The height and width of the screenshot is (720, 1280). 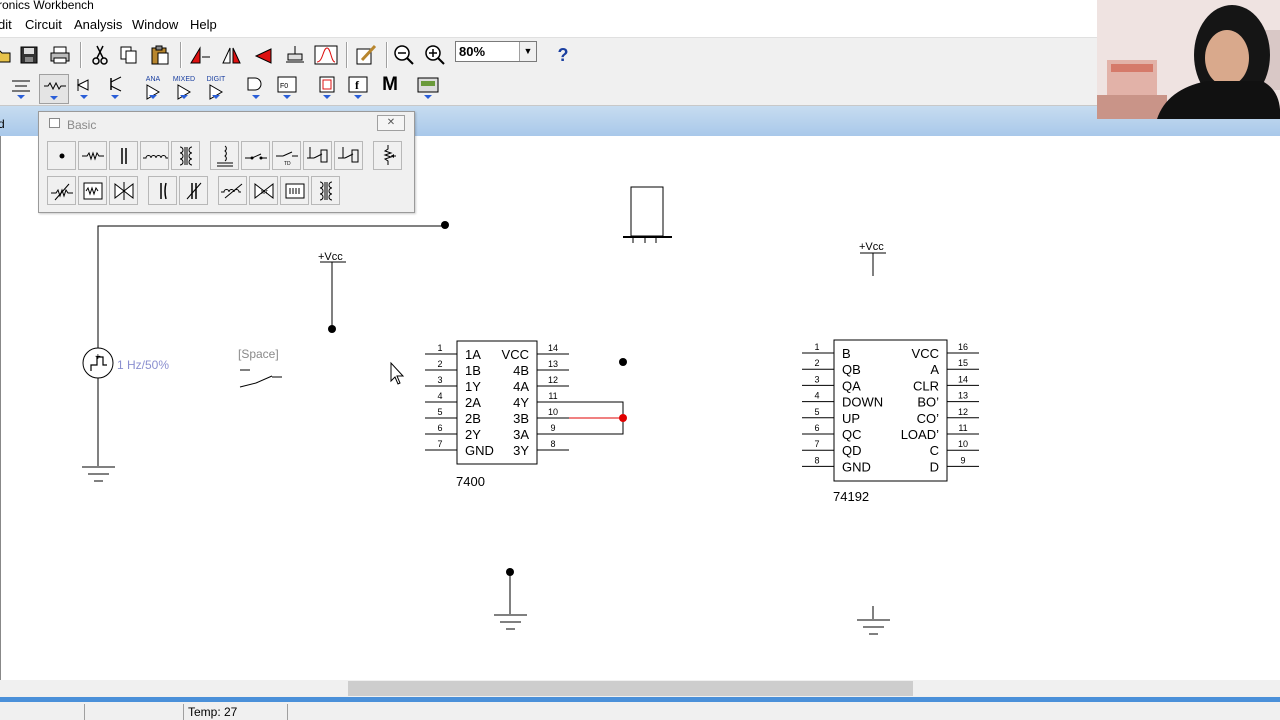 What do you see at coordinates (871, 247) in the screenshot?
I see `vcc-label-2: +Vcc` at bounding box center [871, 247].